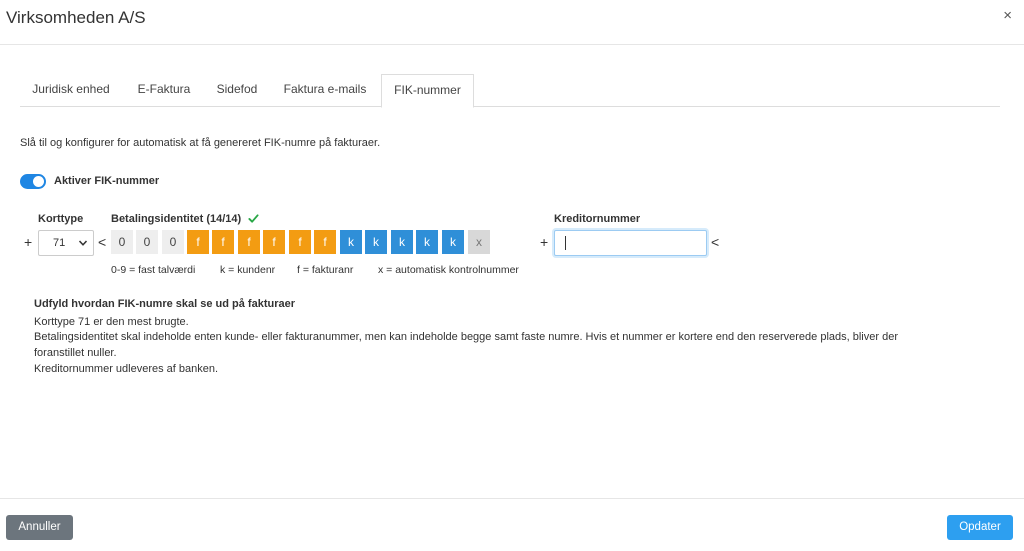 This screenshot has height=551, width=1024. I want to click on modal-header: Virksomheden A/S ×, so click(512, 22).